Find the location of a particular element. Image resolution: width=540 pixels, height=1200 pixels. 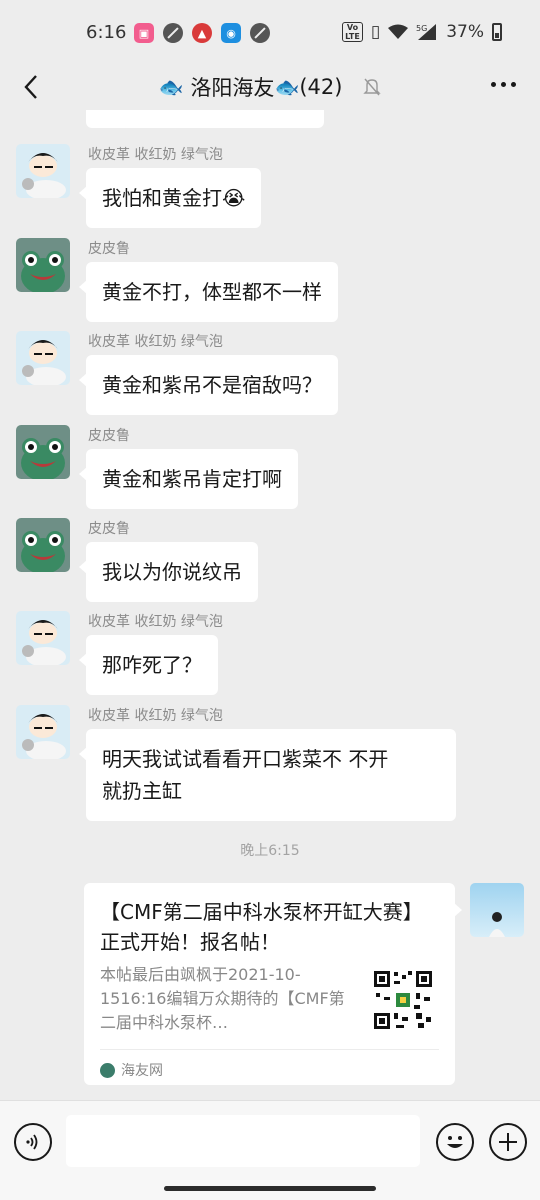

message-bubble: 黄金和紫吊肯定打啊 is located at coordinates (188, 479).